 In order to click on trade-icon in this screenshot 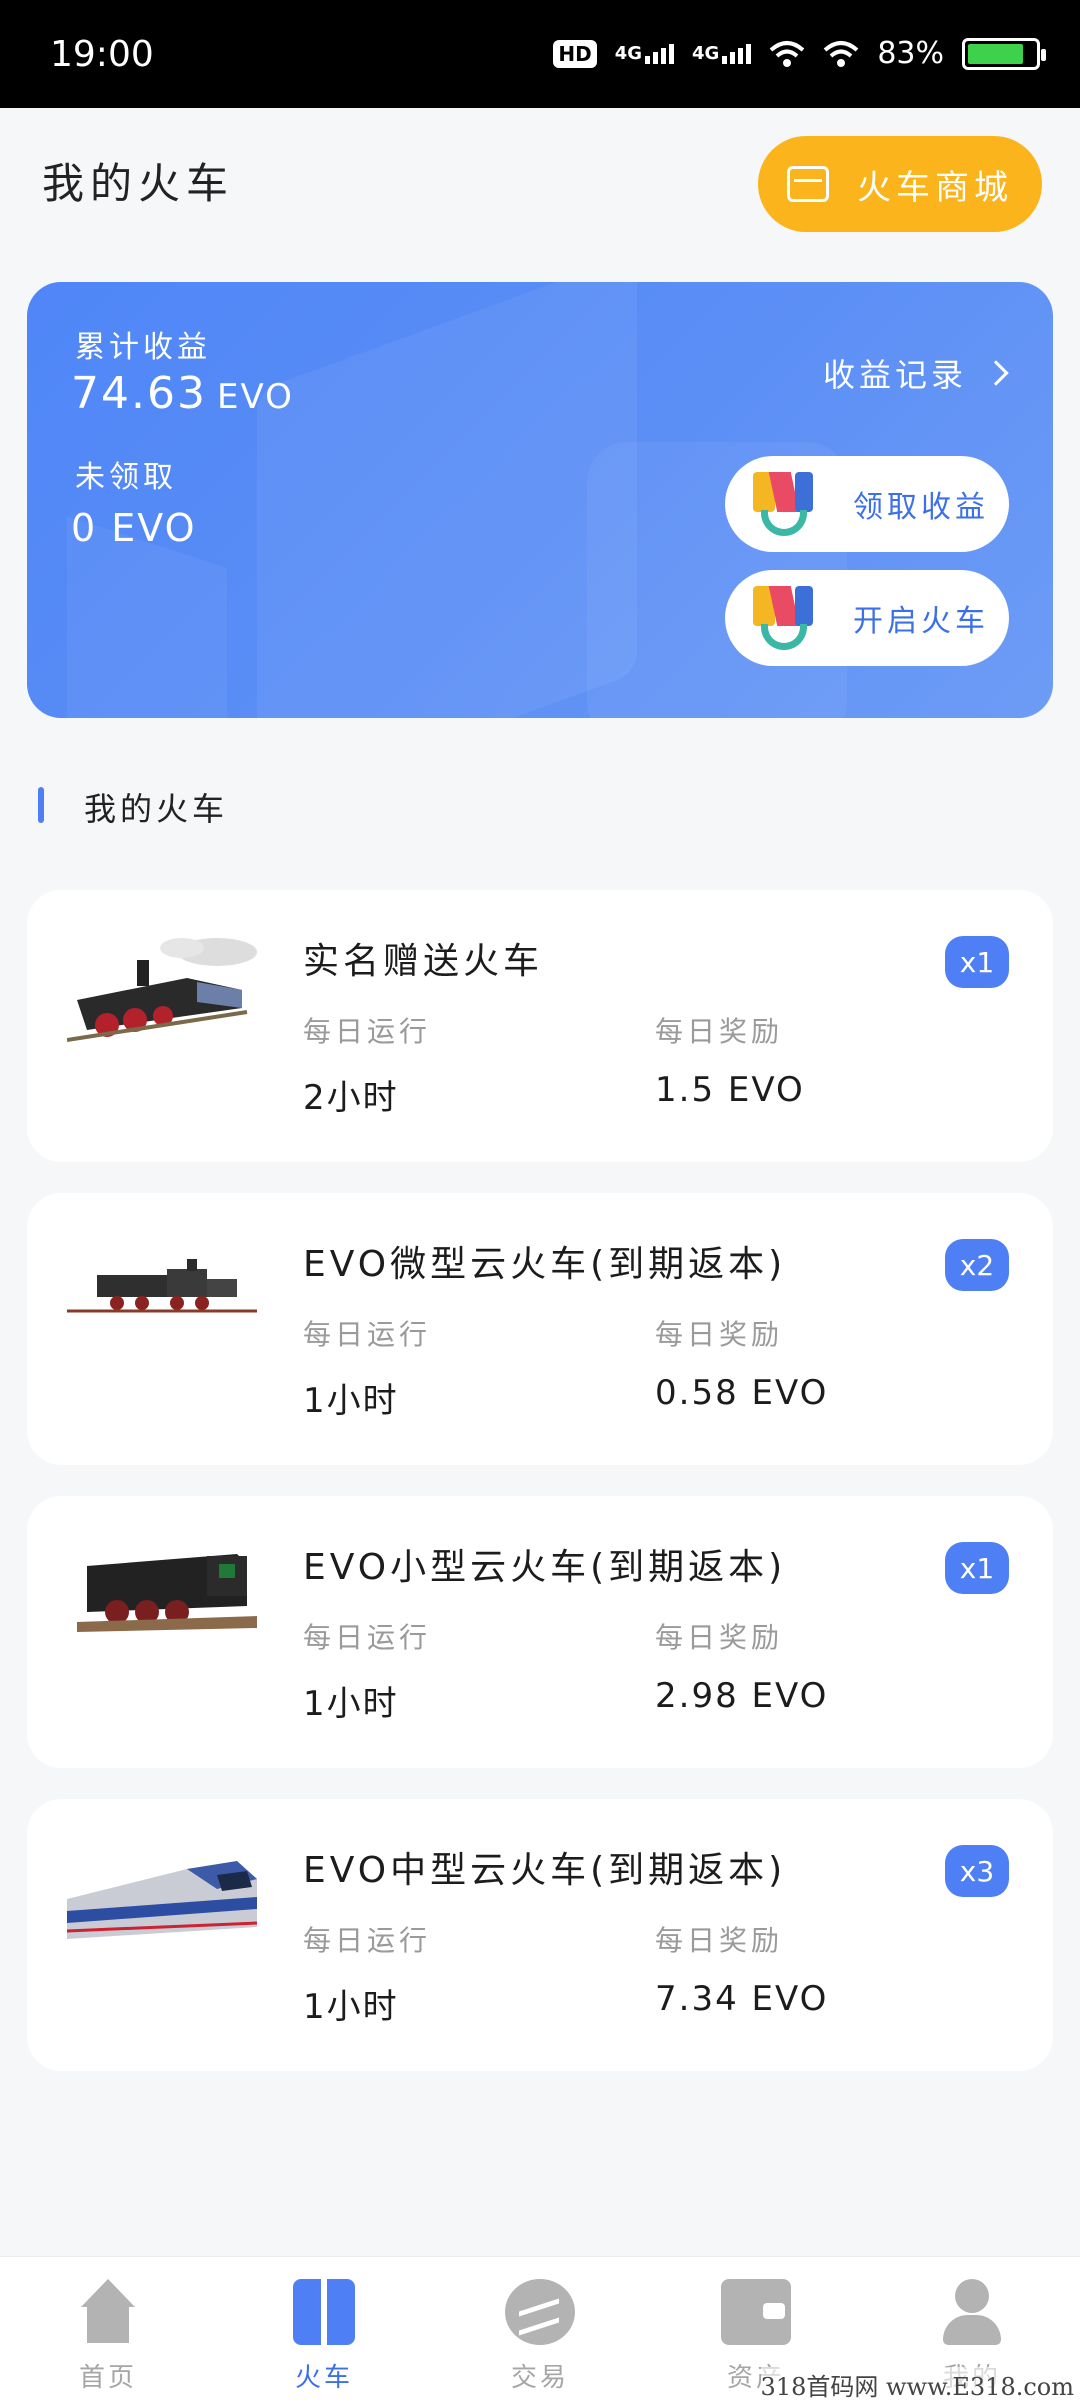, I will do `click(540, 2312)`.